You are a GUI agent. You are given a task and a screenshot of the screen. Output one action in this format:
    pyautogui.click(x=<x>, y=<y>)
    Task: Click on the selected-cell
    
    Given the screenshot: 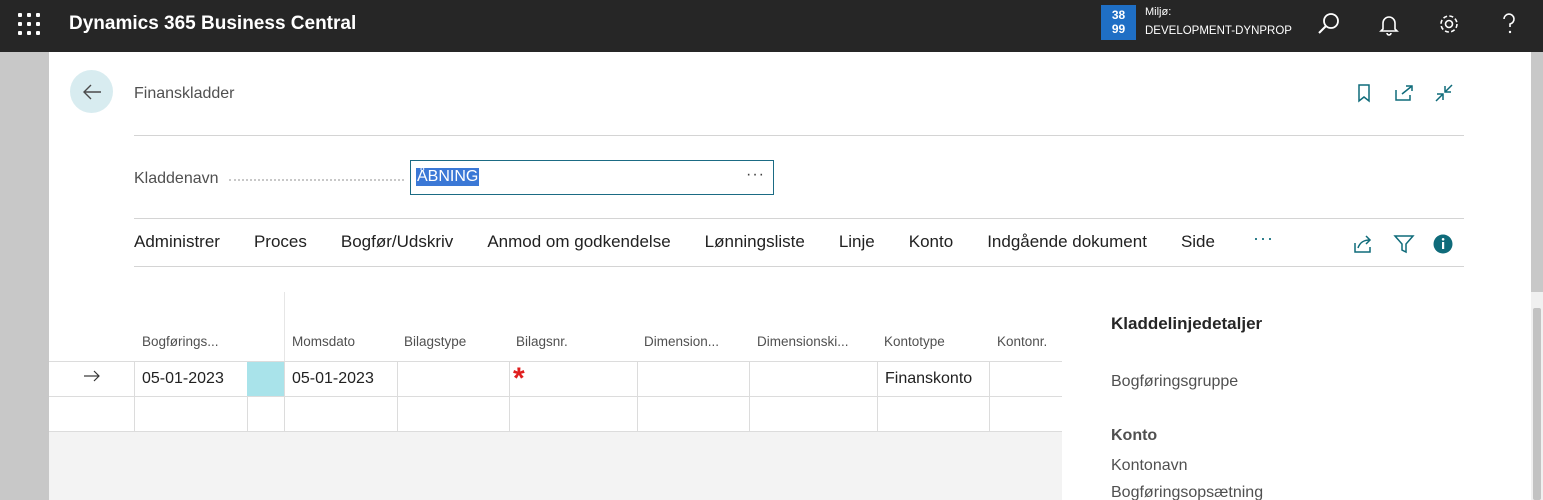 What is the action you would take?
    pyautogui.click(x=265, y=379)
    